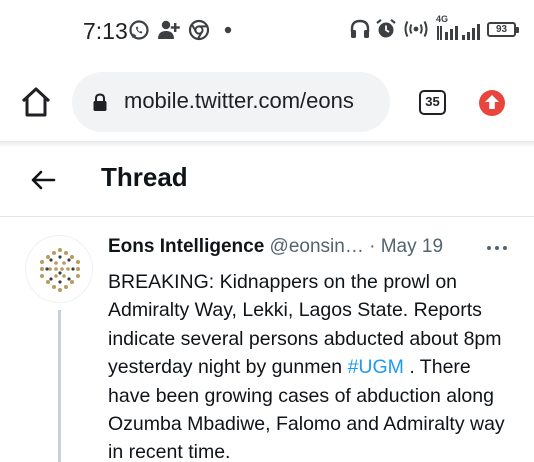  I want to click on author-name: Eons Intelligence, so click(186, 246).